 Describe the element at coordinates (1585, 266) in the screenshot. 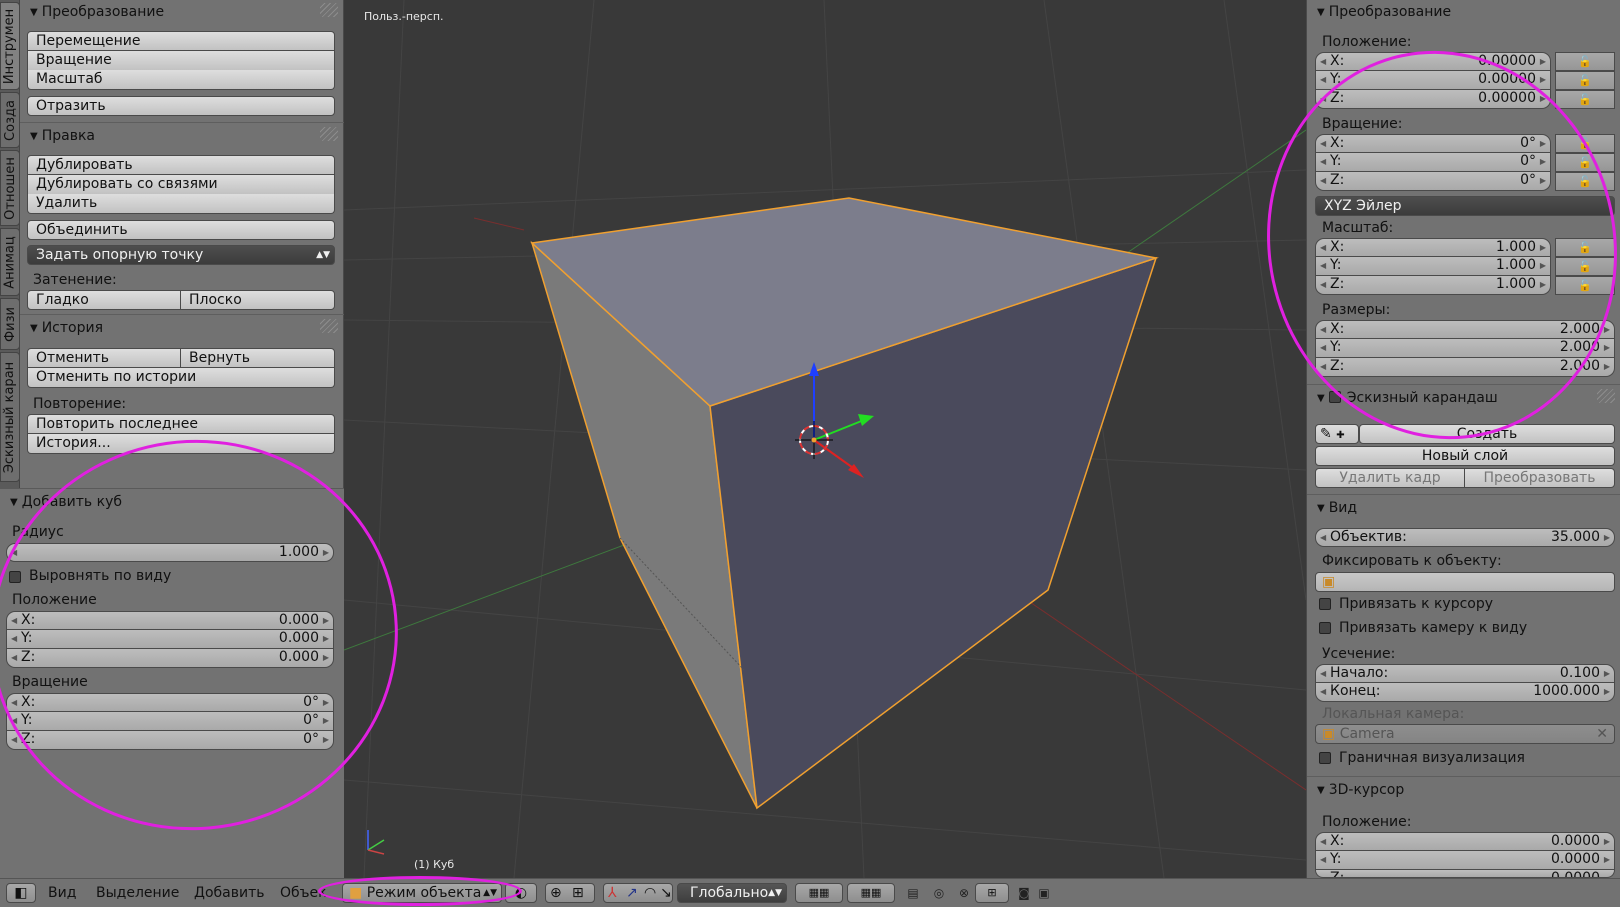

I see `lock-scale-y-icon: 🔓` at that location.